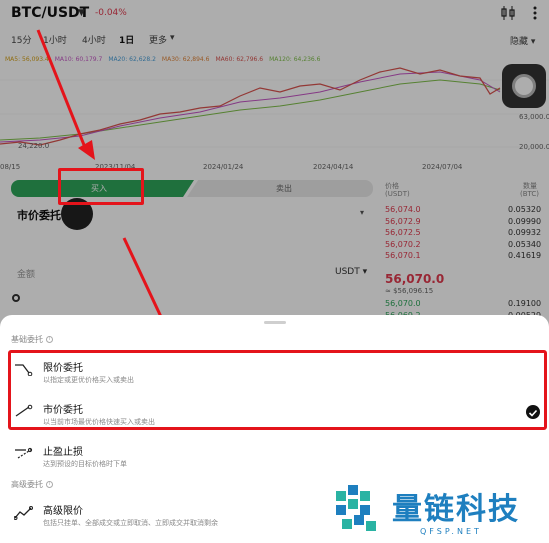  I want to click on option-advanced-limit-title: 高级限价, so click(63, 509).